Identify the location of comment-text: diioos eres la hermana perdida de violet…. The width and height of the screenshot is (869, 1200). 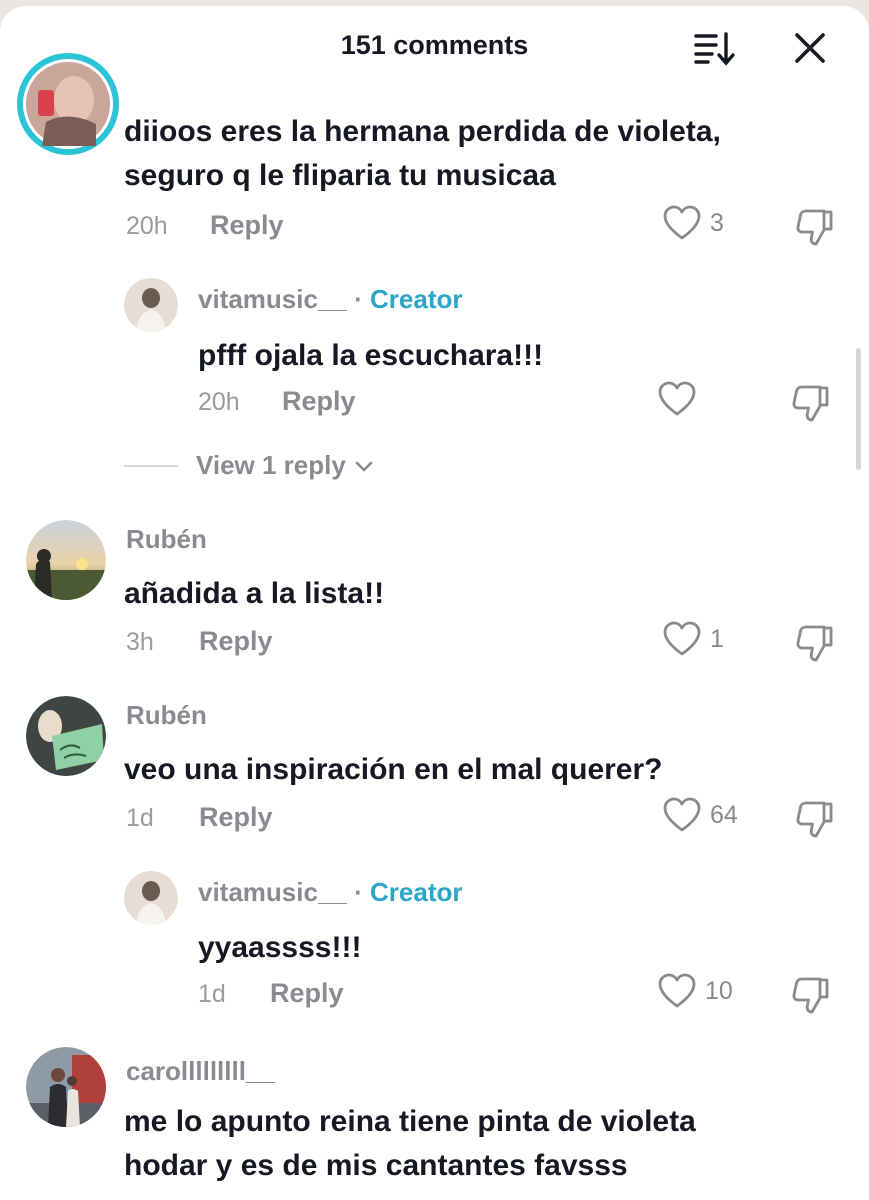
(422, 131).